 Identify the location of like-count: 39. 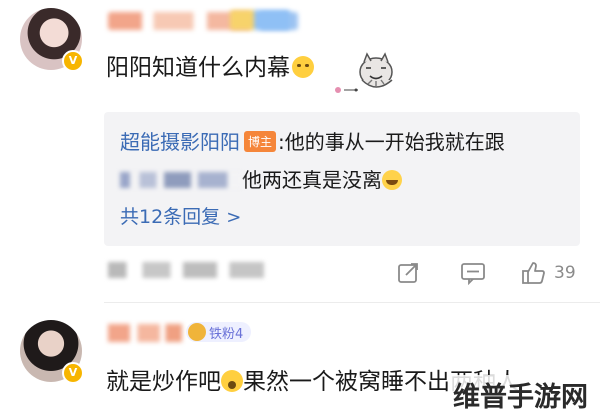
(565, 273).